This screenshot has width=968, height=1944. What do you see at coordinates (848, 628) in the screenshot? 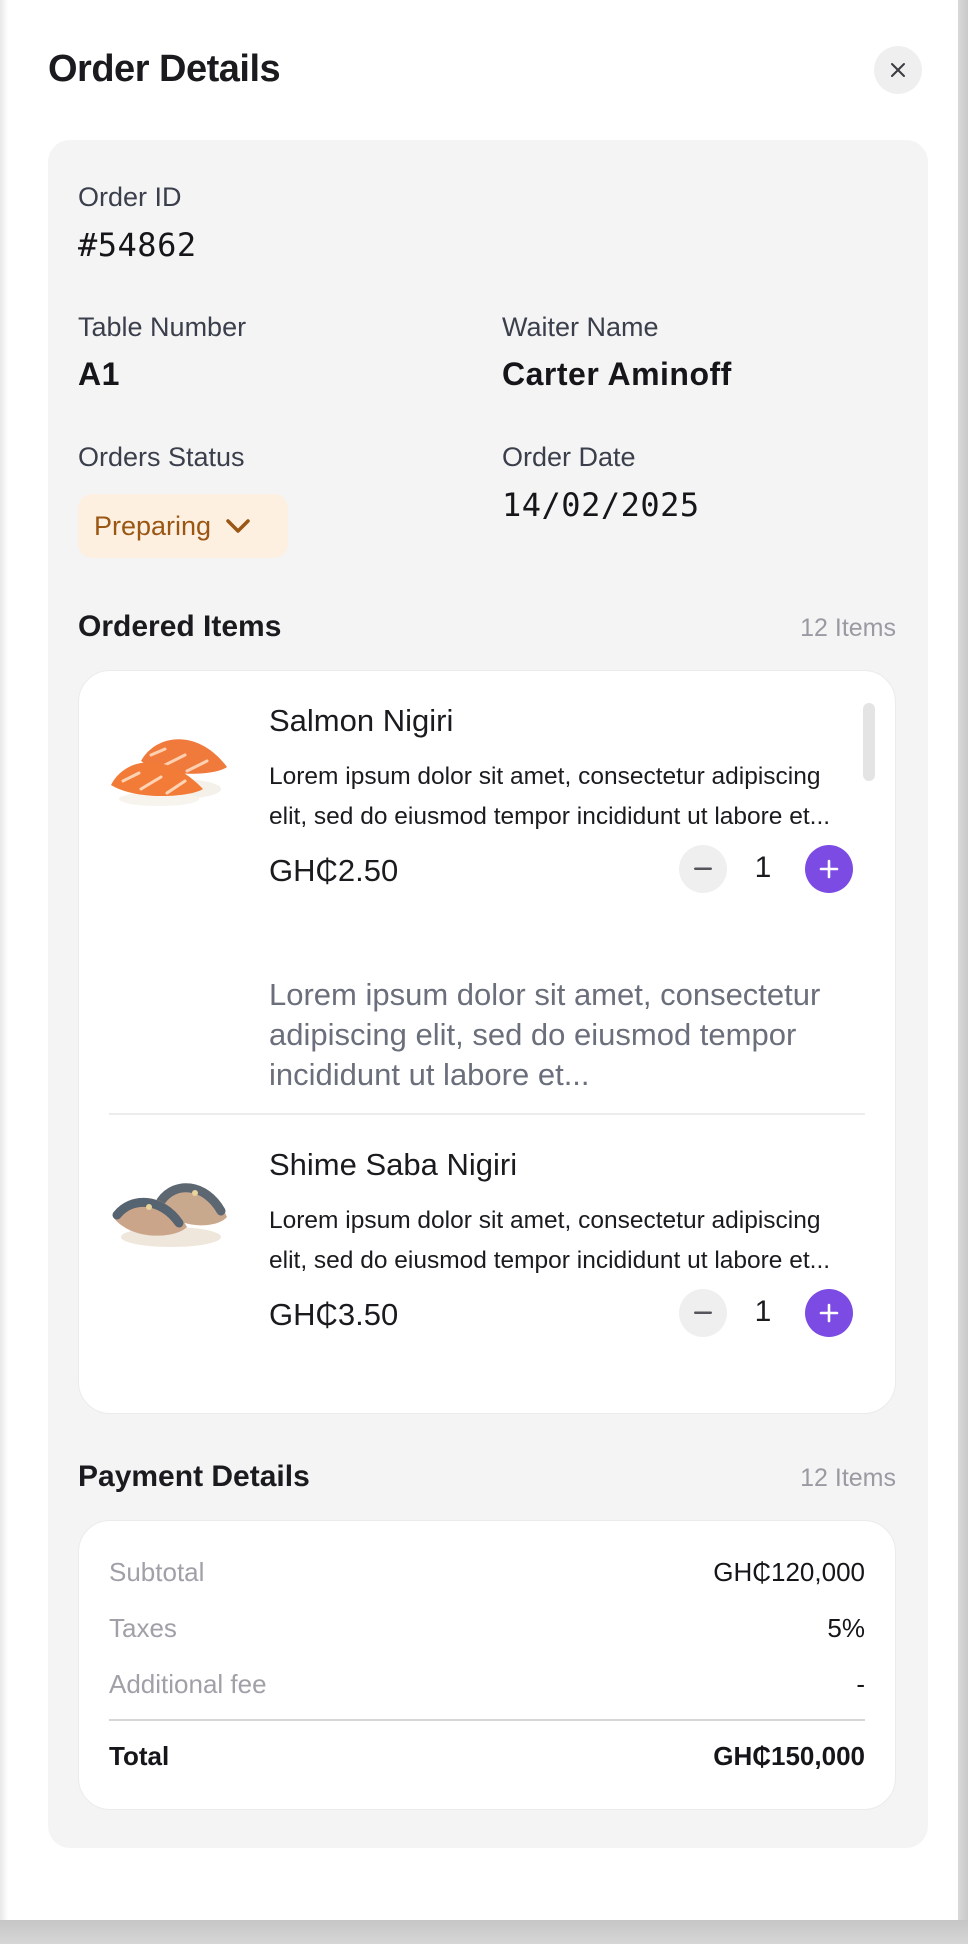
I see `ordered-items-count: 12 Items` at bounding box center [848, 628].